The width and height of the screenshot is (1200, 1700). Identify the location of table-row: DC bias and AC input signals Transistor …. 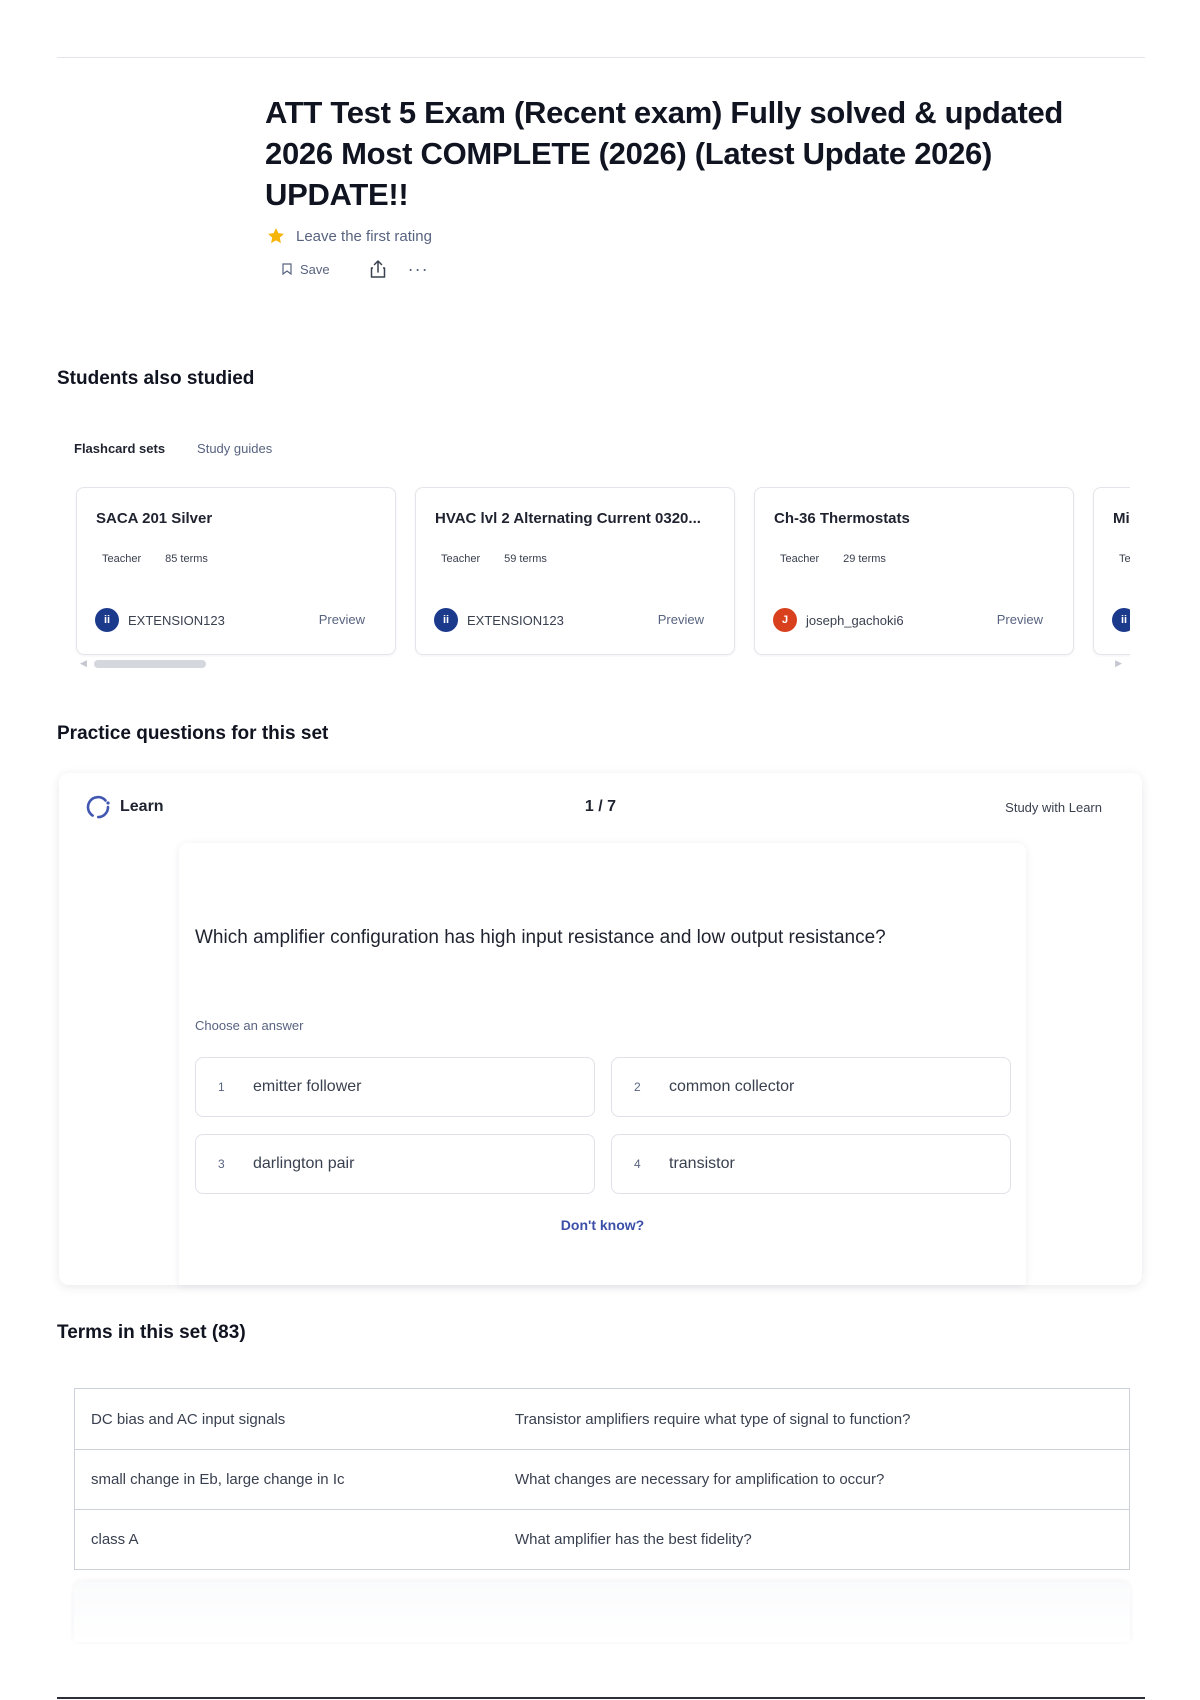
(602, 1419).